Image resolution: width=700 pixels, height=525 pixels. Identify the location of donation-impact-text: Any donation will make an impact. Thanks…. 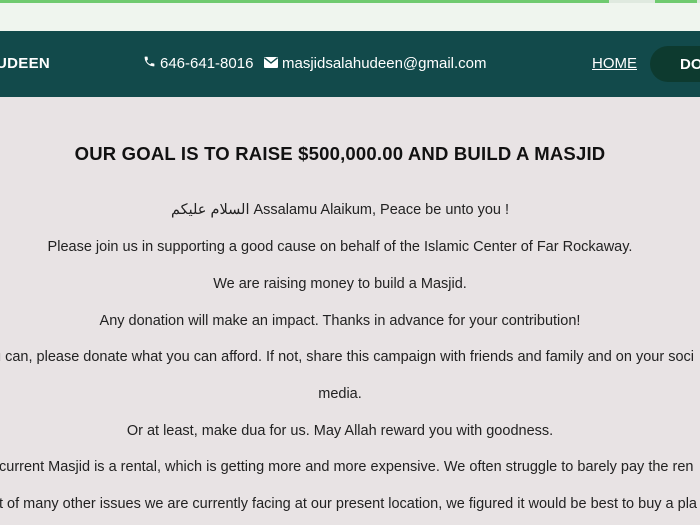
(340, 321).